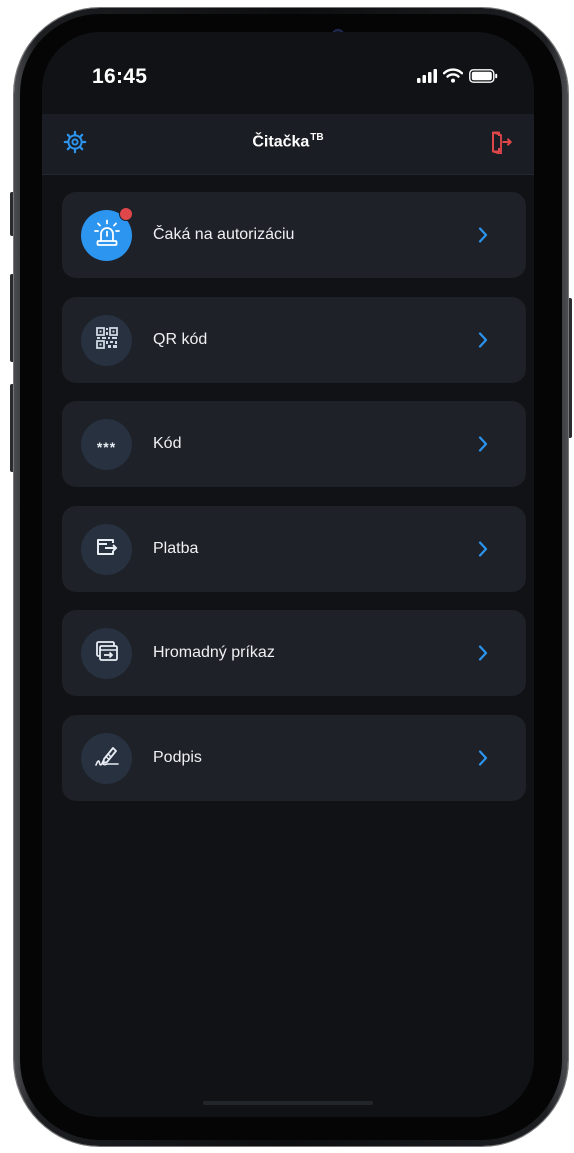 Image resolution: width=574 pixels, height=1153 pixels. I want to click on wifi-icon, so click(453, 78).